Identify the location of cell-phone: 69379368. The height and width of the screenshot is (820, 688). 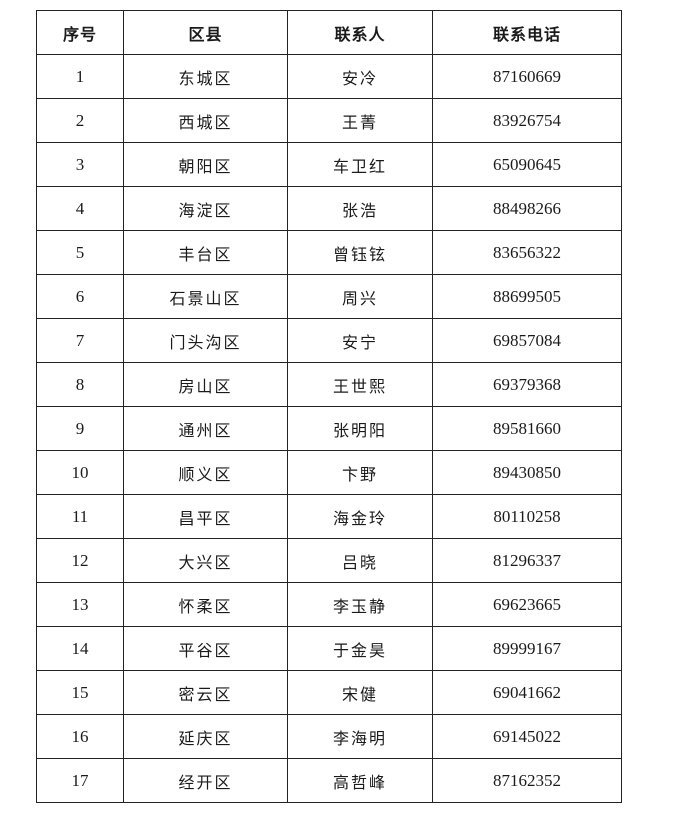
(527, 384).